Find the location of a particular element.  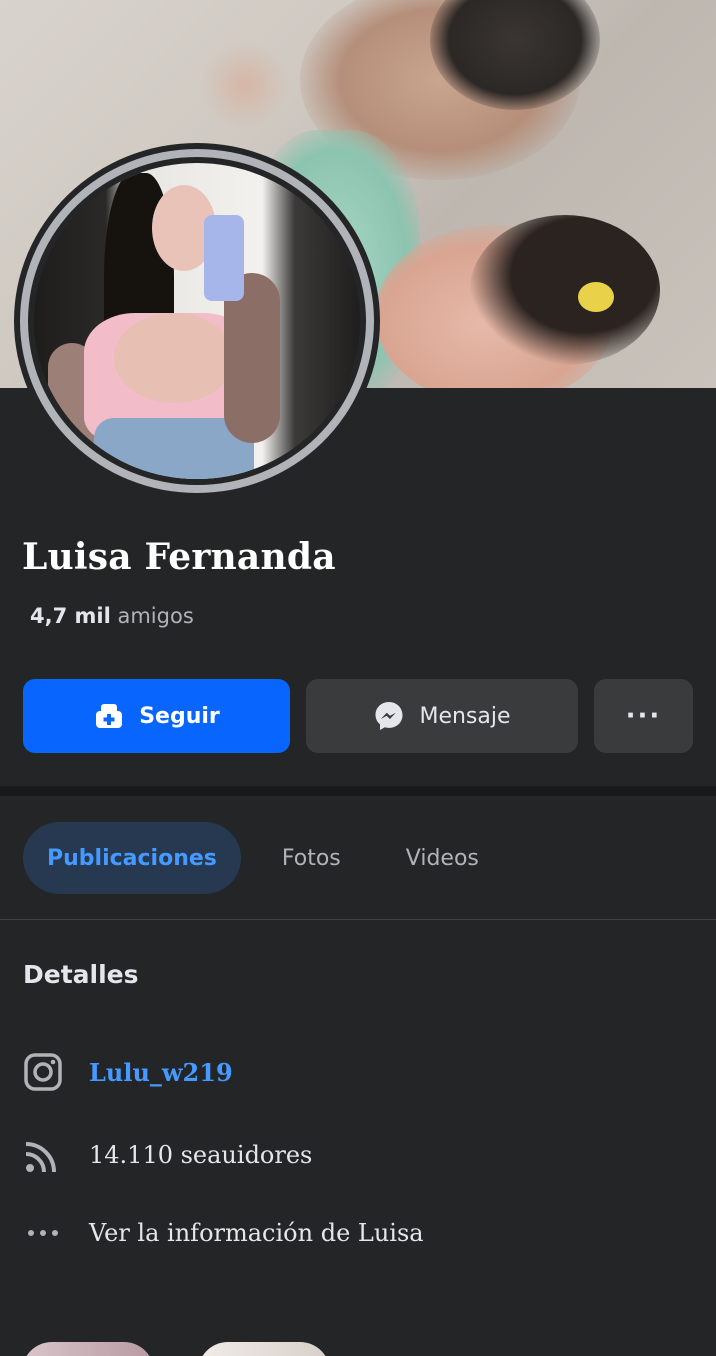

detail-instagram: Lulu_w219 is located at coordinates (128, 1072).